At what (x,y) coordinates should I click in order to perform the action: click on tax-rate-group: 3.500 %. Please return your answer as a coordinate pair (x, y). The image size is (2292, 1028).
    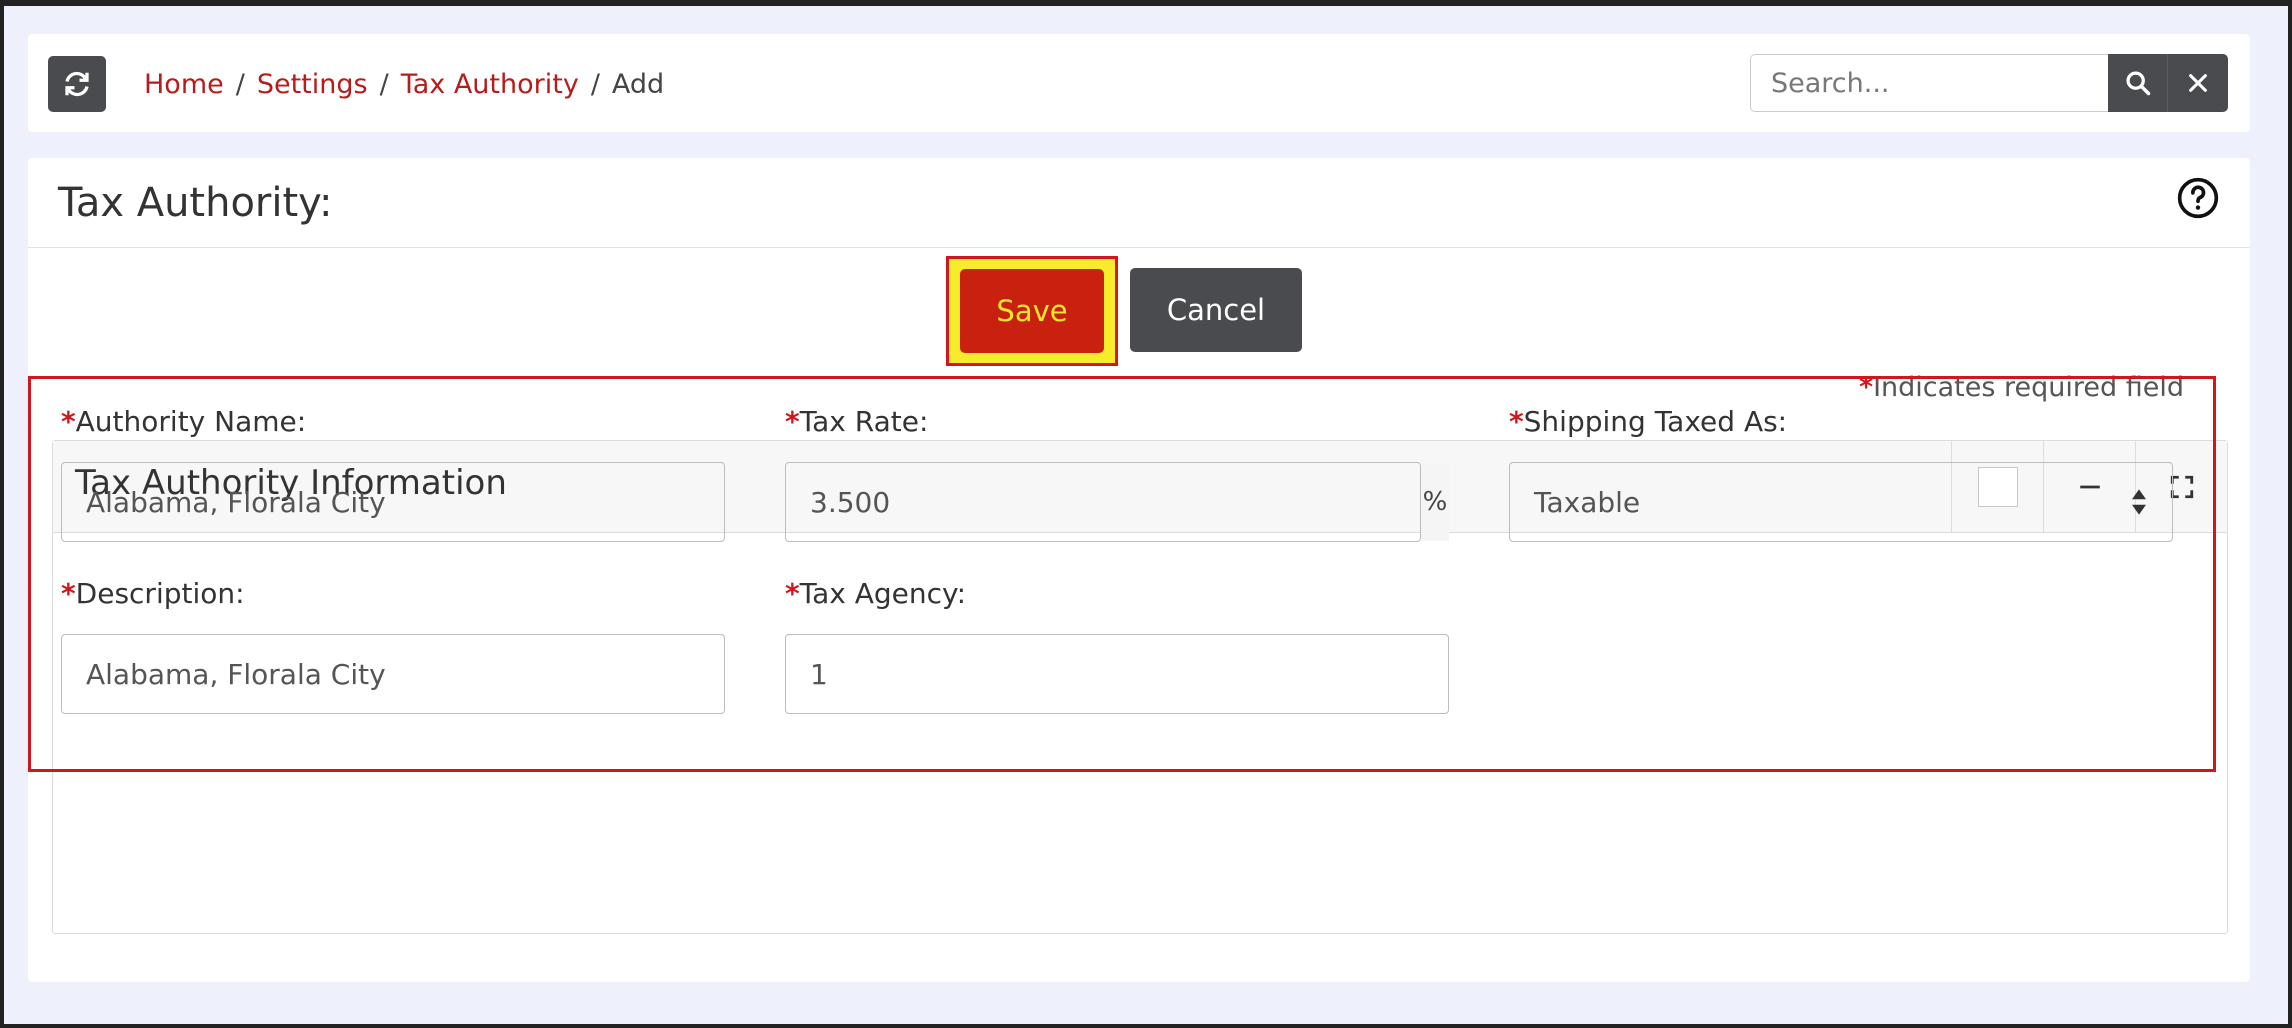
    Looking at the image, I should click on (1117, 502).